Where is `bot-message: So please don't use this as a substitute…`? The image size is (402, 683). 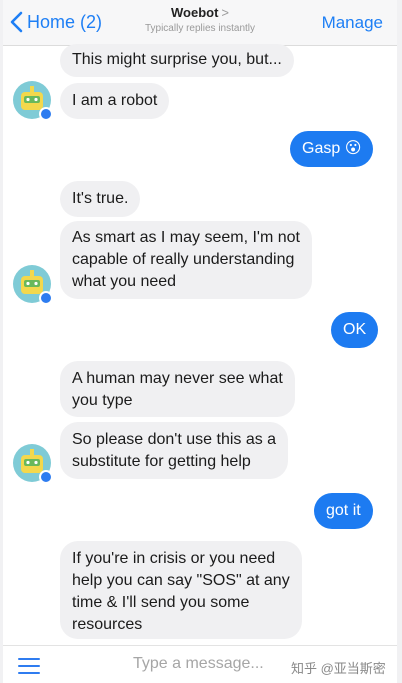
bot-message: So please don't use this as a substitute… is located at coordinates (174, 450).